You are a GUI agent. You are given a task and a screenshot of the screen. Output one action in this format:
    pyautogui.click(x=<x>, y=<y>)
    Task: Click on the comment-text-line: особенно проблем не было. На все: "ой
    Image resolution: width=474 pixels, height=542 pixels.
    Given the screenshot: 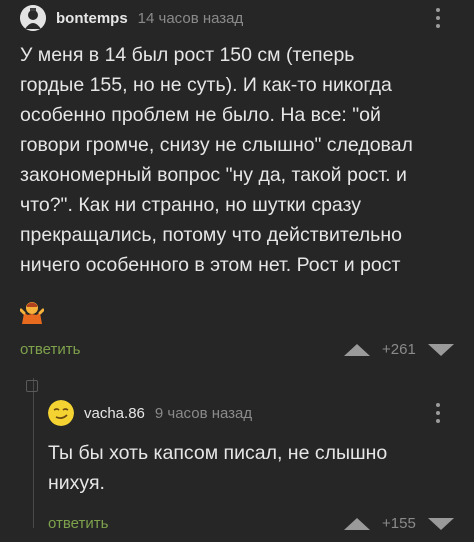 What is the action you would take?
    pyautogui.click(x=200, y=115)
    